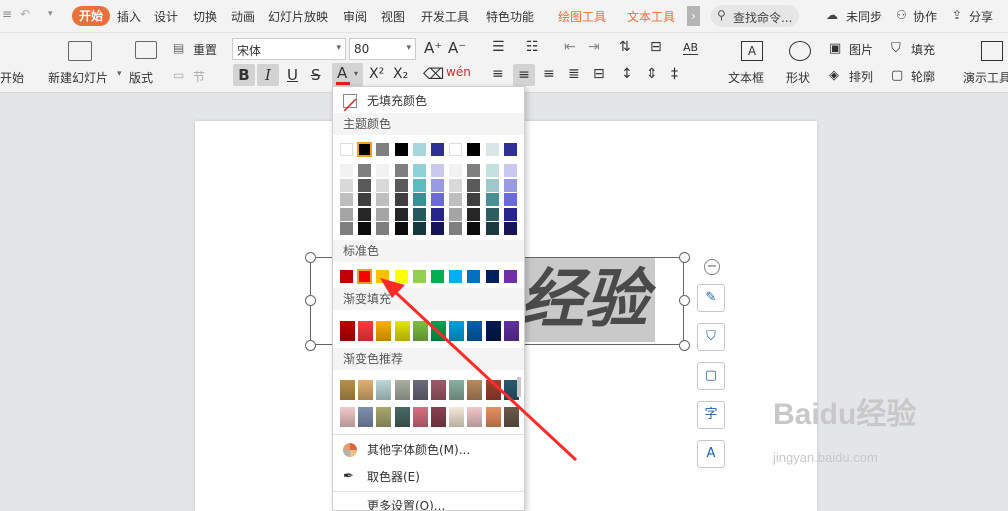  Describe the element at coordinates (845, 414) in the screenshot. I see `watermark-brand: Baidu经验` at that location.